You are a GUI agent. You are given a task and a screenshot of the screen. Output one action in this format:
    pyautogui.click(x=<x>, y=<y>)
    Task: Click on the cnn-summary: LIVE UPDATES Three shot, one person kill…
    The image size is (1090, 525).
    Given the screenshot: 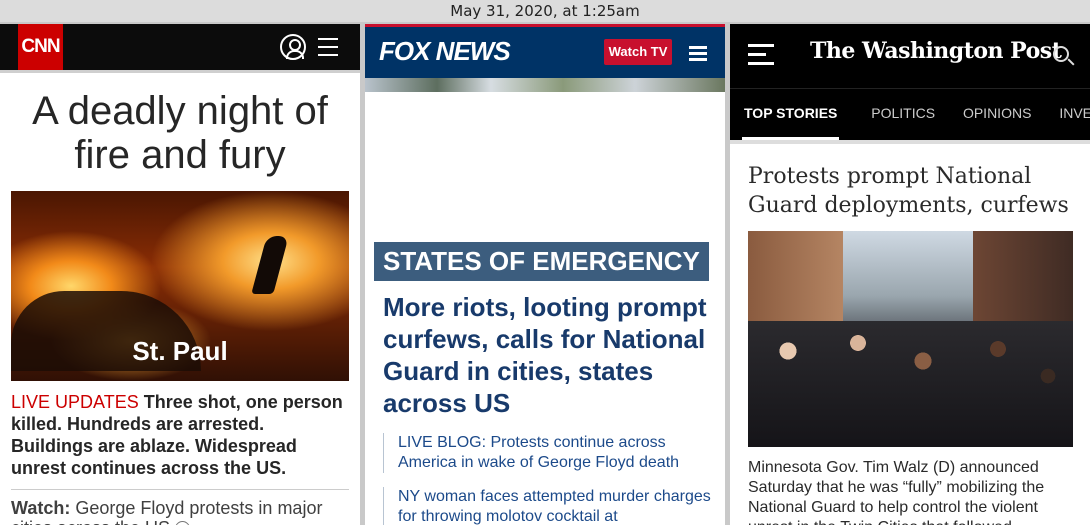 What is the action you would take?
    pyautogui.click(x=180, y=430)
    